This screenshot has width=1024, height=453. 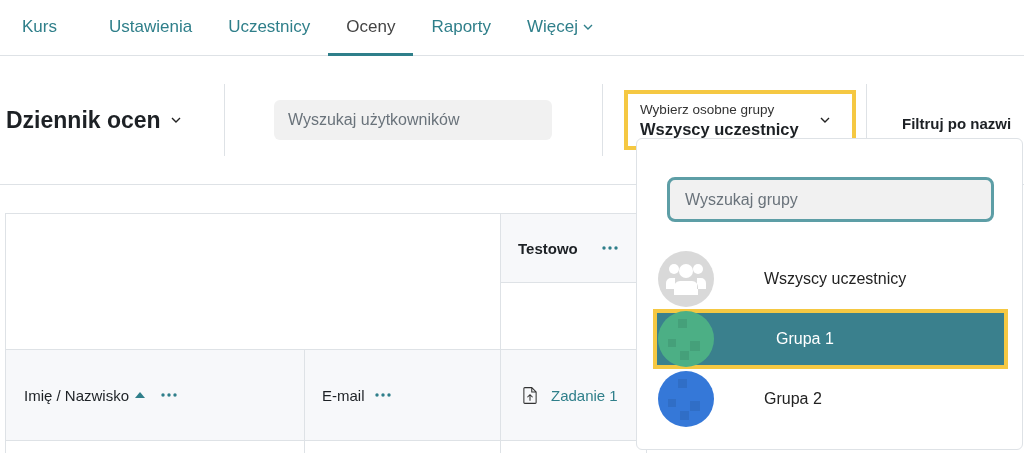 What do you see at coordinates (343, 395) in the screenshot?
I see `column-header: E-mail` at bounding box center [343, 395].